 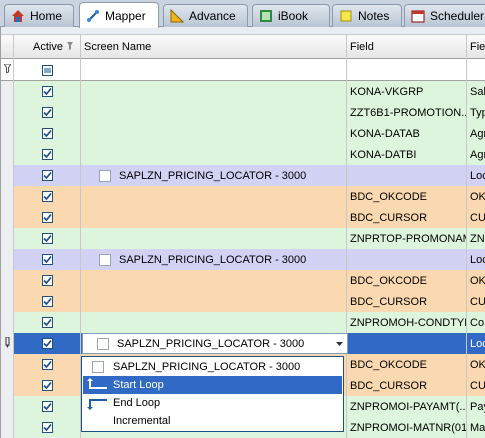 I want to click on table-row: ZNPRTOP-PROMONAMEZNI, so click(x=243, y=238).